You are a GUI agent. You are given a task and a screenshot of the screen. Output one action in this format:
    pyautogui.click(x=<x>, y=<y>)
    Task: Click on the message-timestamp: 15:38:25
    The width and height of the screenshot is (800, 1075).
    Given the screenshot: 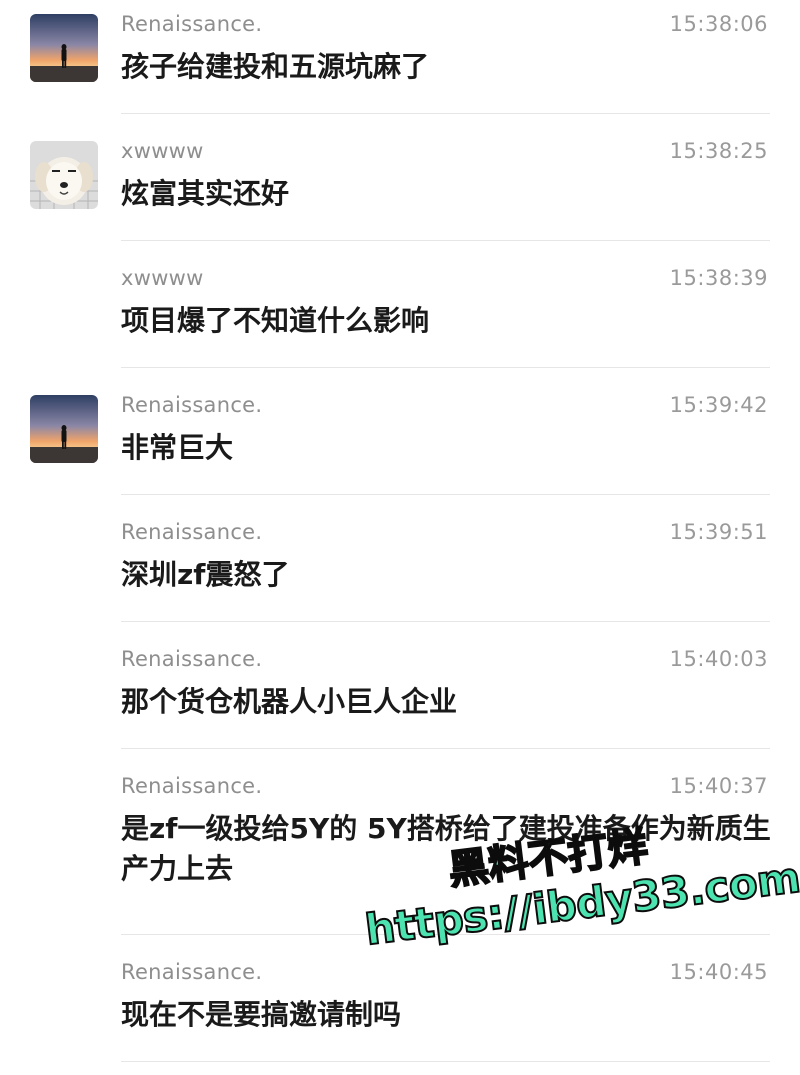 What is the action you would take?
    pyautogui.click(x=718, y=151)
    